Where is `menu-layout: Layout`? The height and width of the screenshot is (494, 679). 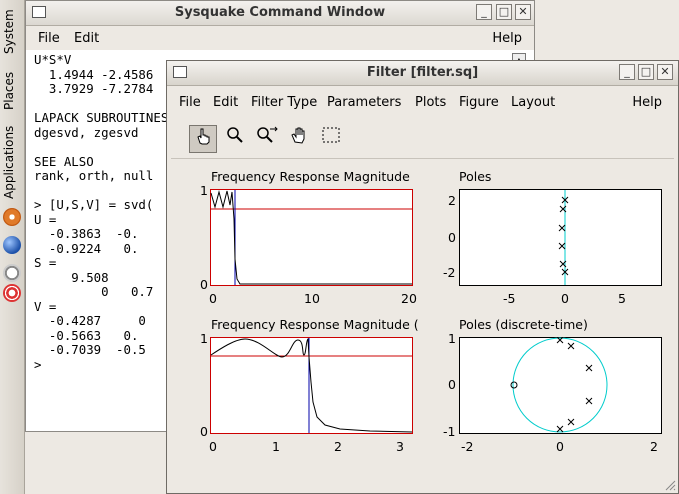
menu-layout: Layout is located at coordinates (533, 102).